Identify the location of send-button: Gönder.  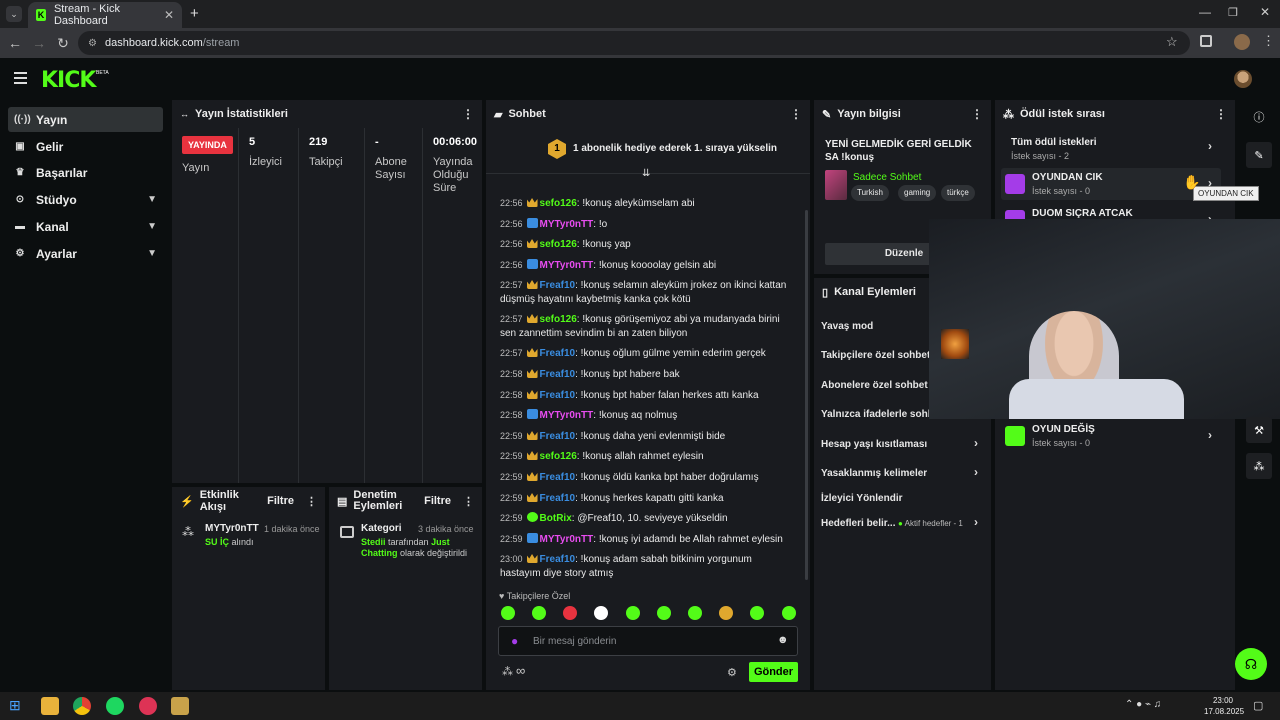
(773, 672).